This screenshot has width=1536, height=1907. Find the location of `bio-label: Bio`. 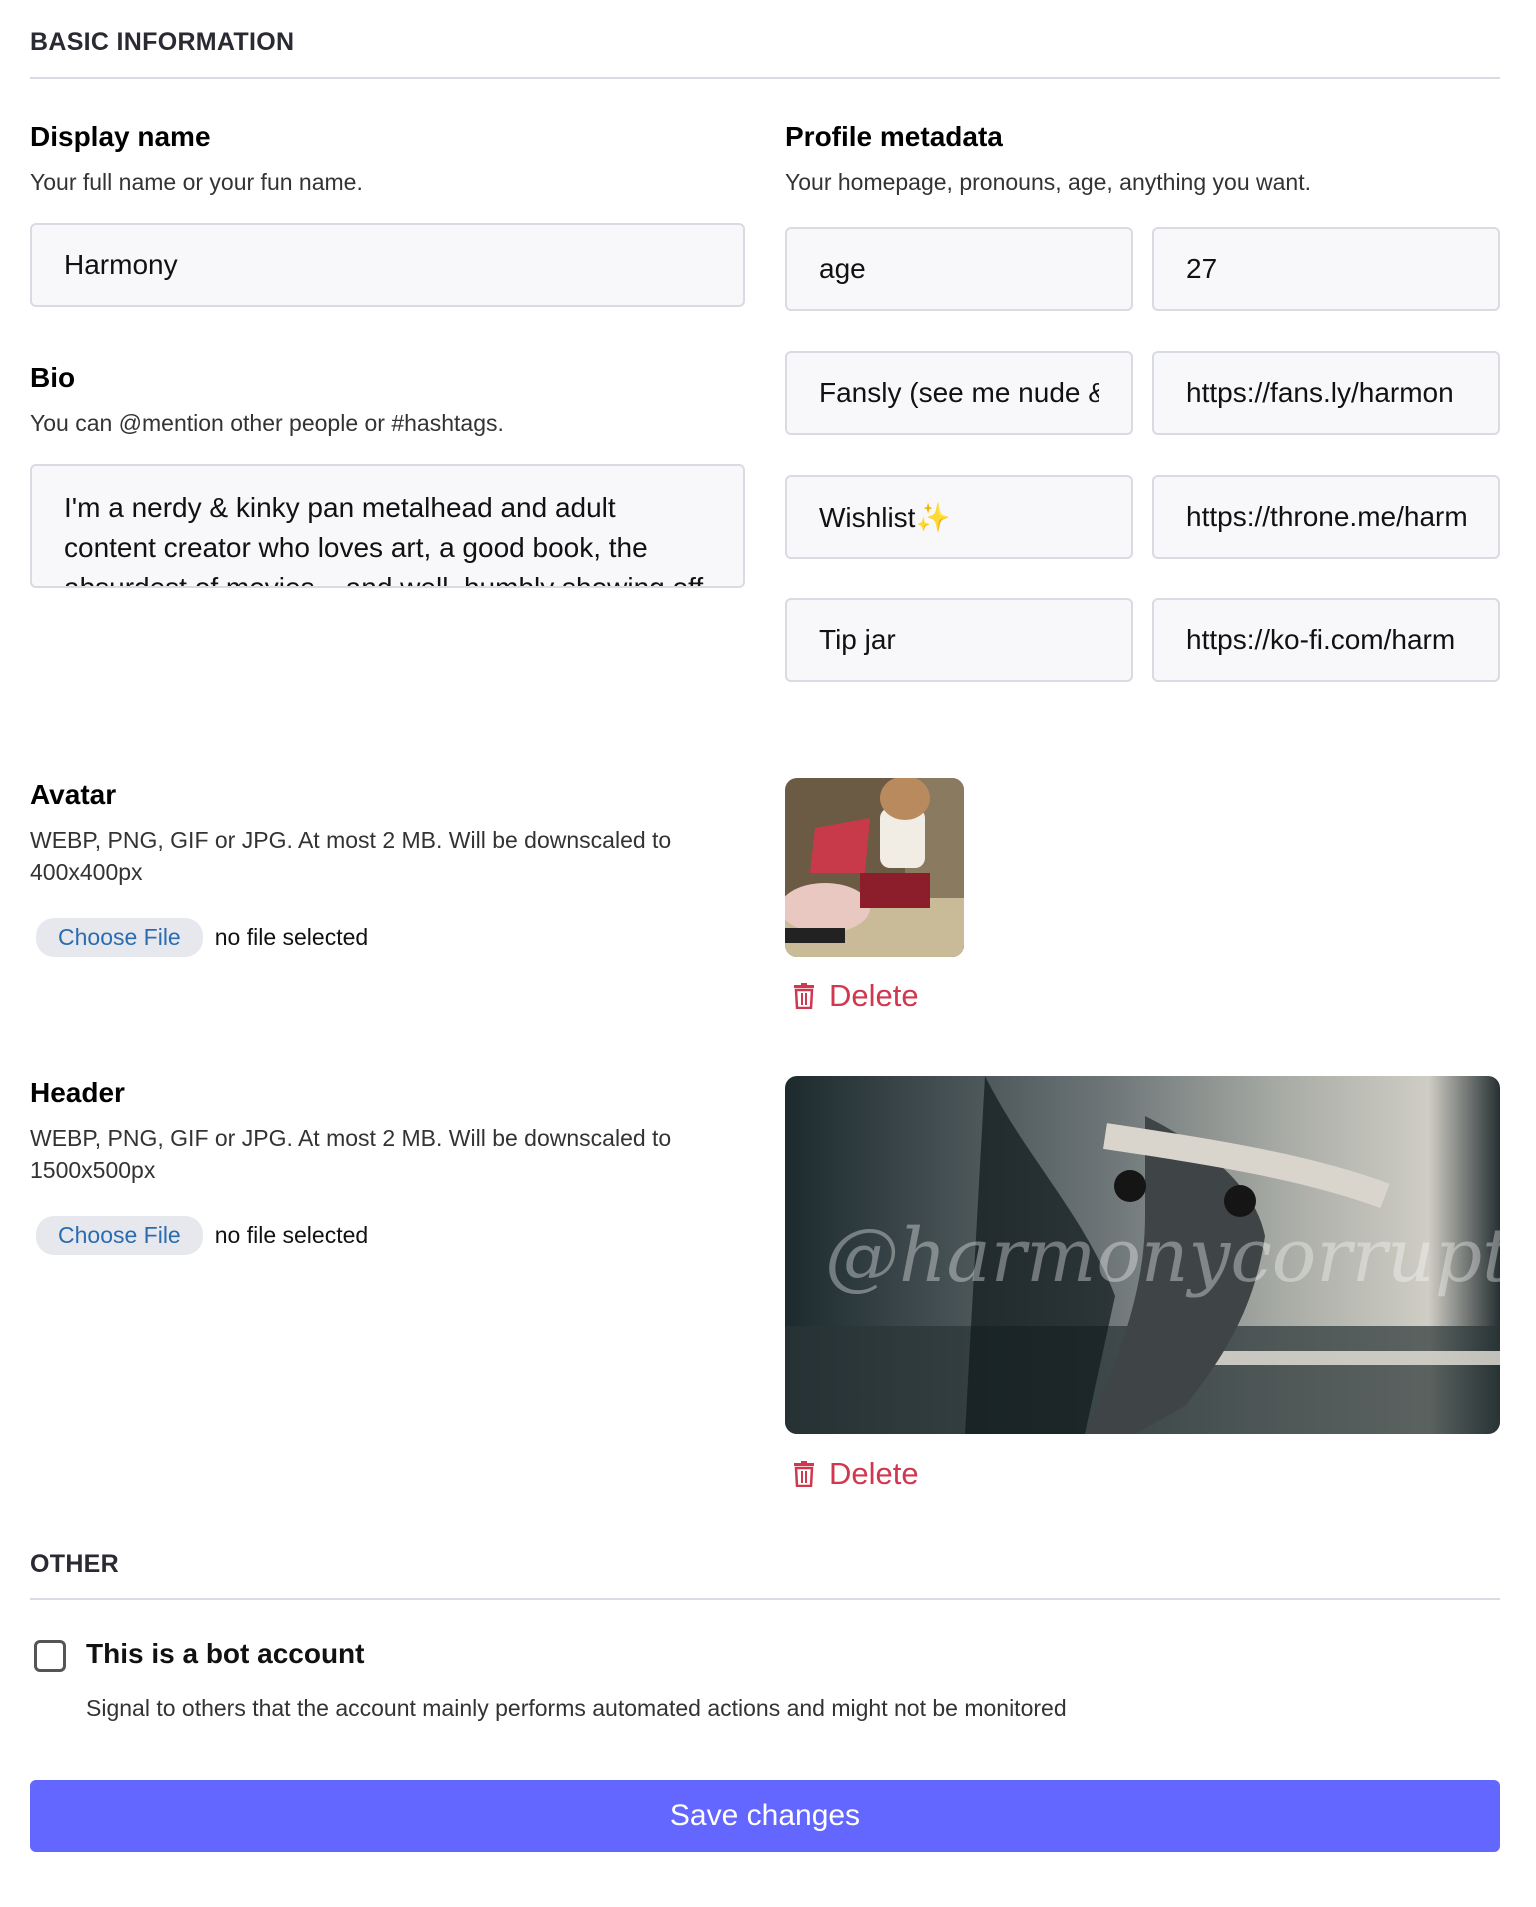

bio-label: Bio is located at coordinates (53, 377).